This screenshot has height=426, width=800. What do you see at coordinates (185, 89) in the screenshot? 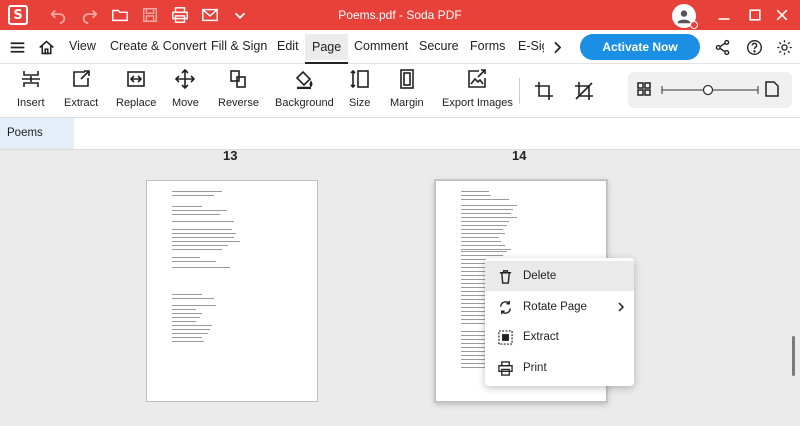
I see `move-button: Move` at bounding box center [185, 89].